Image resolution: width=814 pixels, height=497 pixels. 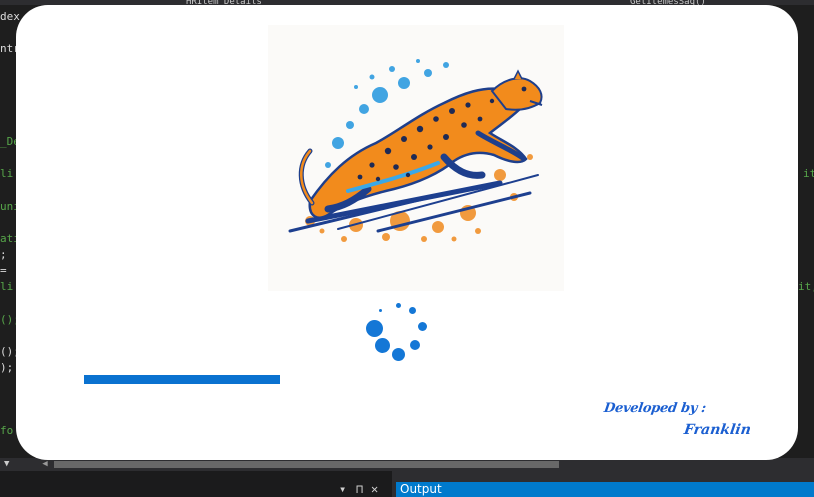 I want to click on progress-fill, so click(x=182, y=379).